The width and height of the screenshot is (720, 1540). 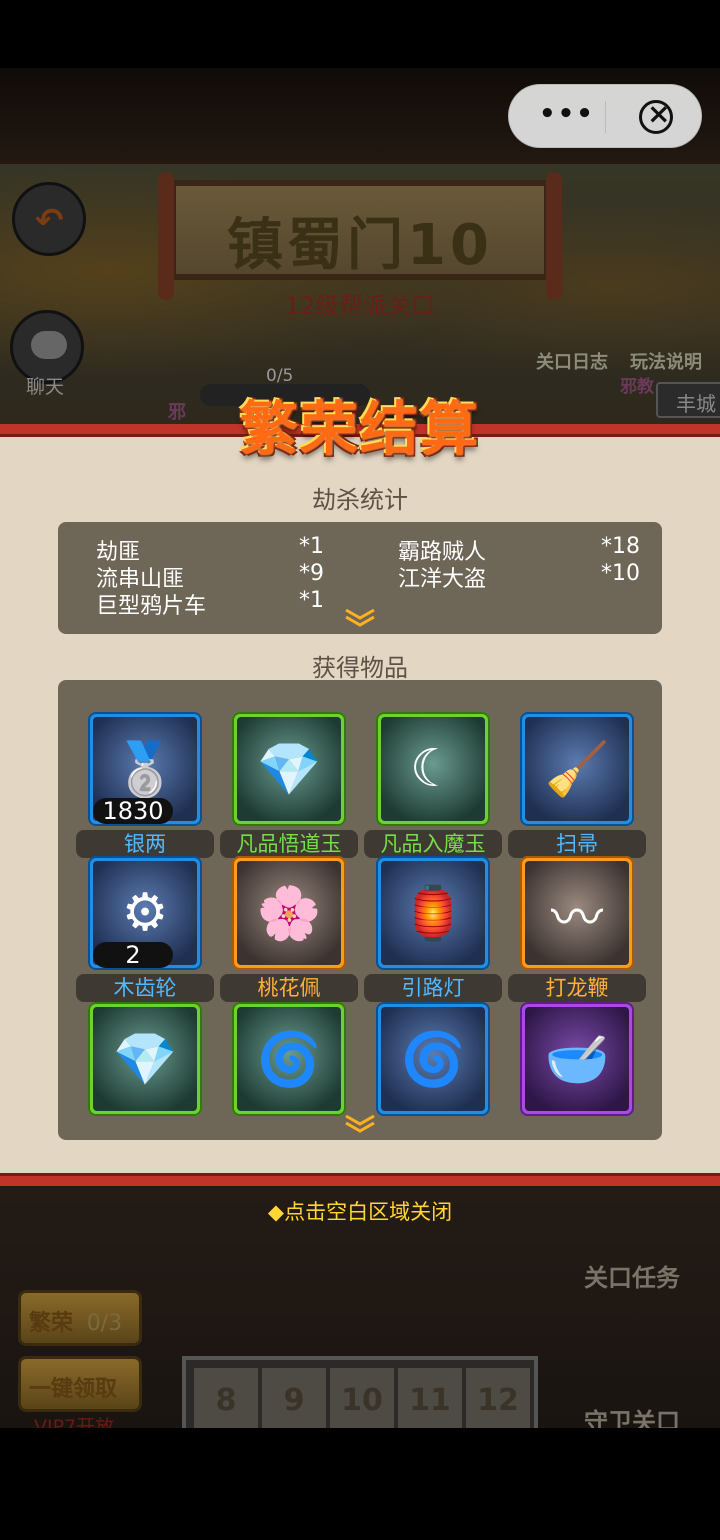 I want to click on prosperity-button: 繁荣 0/3, so click(x=80, y=1318).